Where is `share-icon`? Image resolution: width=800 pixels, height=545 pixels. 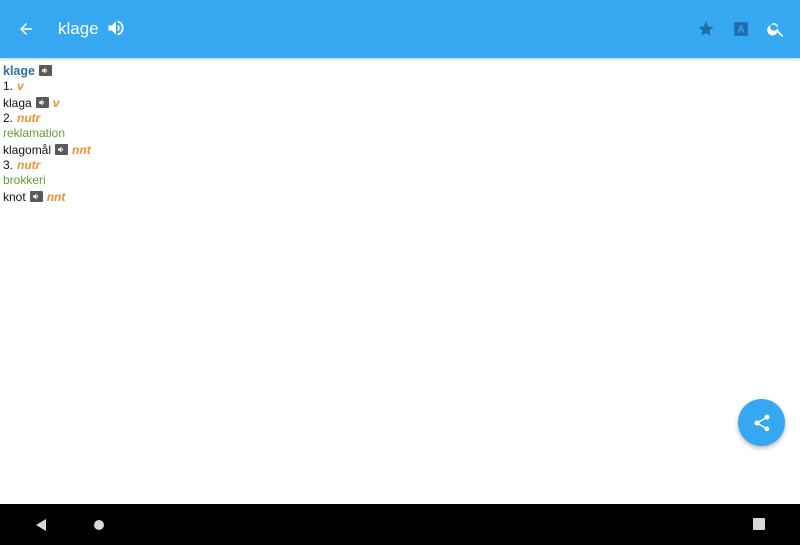
share-icon is located at coordinates (761, 422).